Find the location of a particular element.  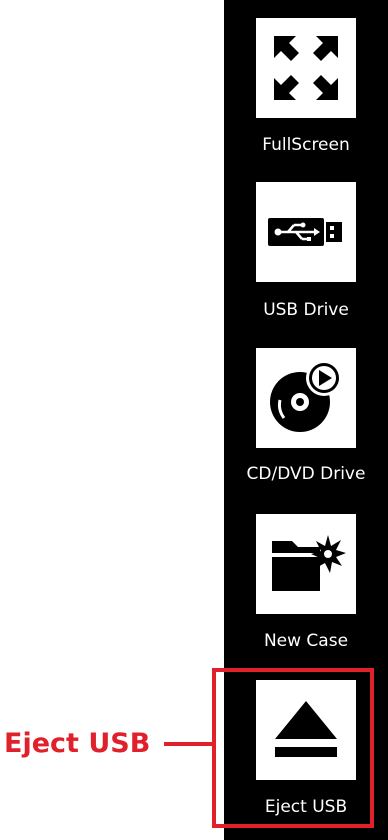

cd-dvd-drive-button is located at coordinates (306, 398).